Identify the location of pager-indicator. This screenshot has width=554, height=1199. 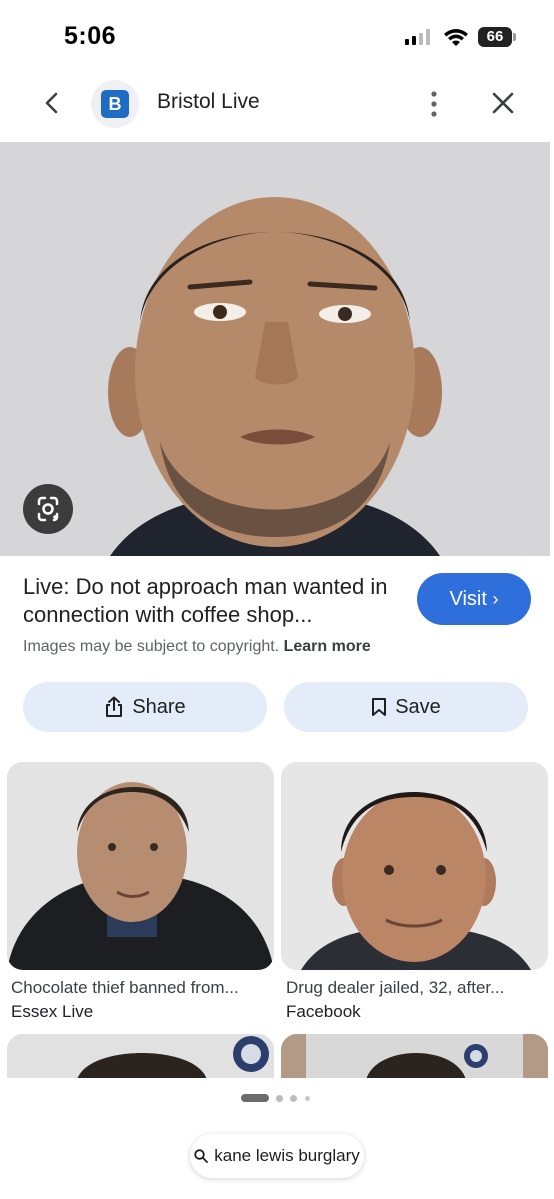
(256, 1098).